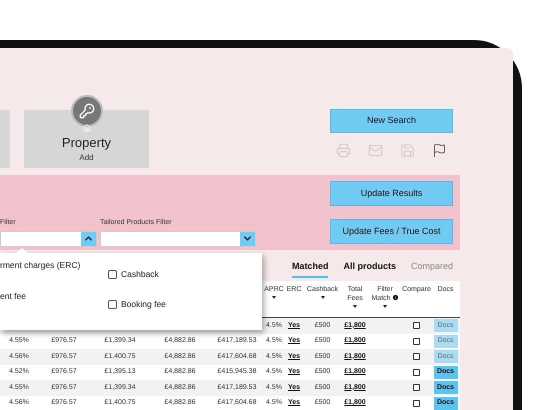 This screenshot has width=560, height=410. I want to click on update-button: Update Results, so click(391, 193).